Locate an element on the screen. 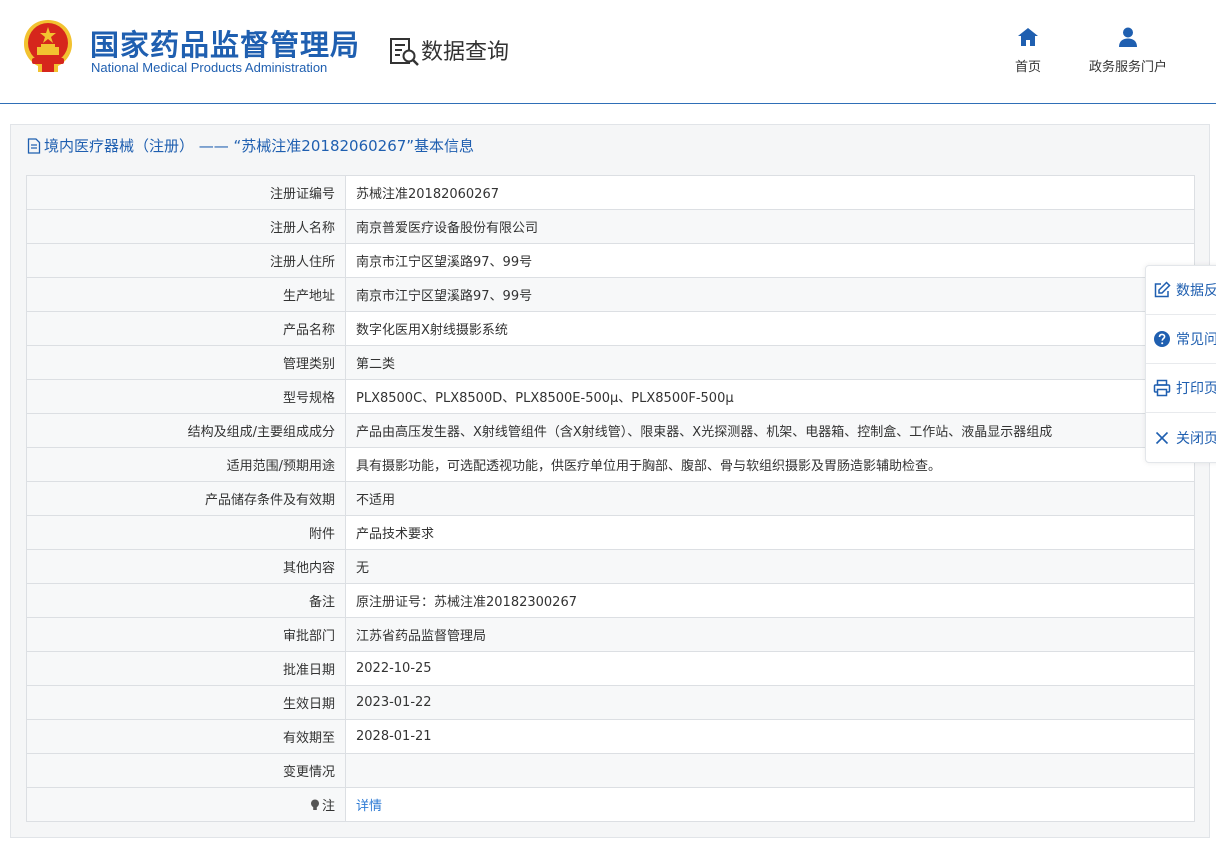  feedback-button: 数据反 is located at coordinates (1181, 290).